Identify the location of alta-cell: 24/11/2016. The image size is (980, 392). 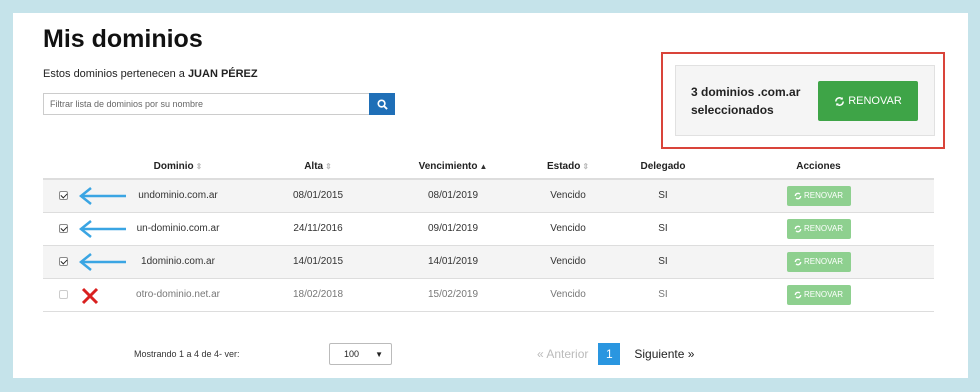
(318, 229).